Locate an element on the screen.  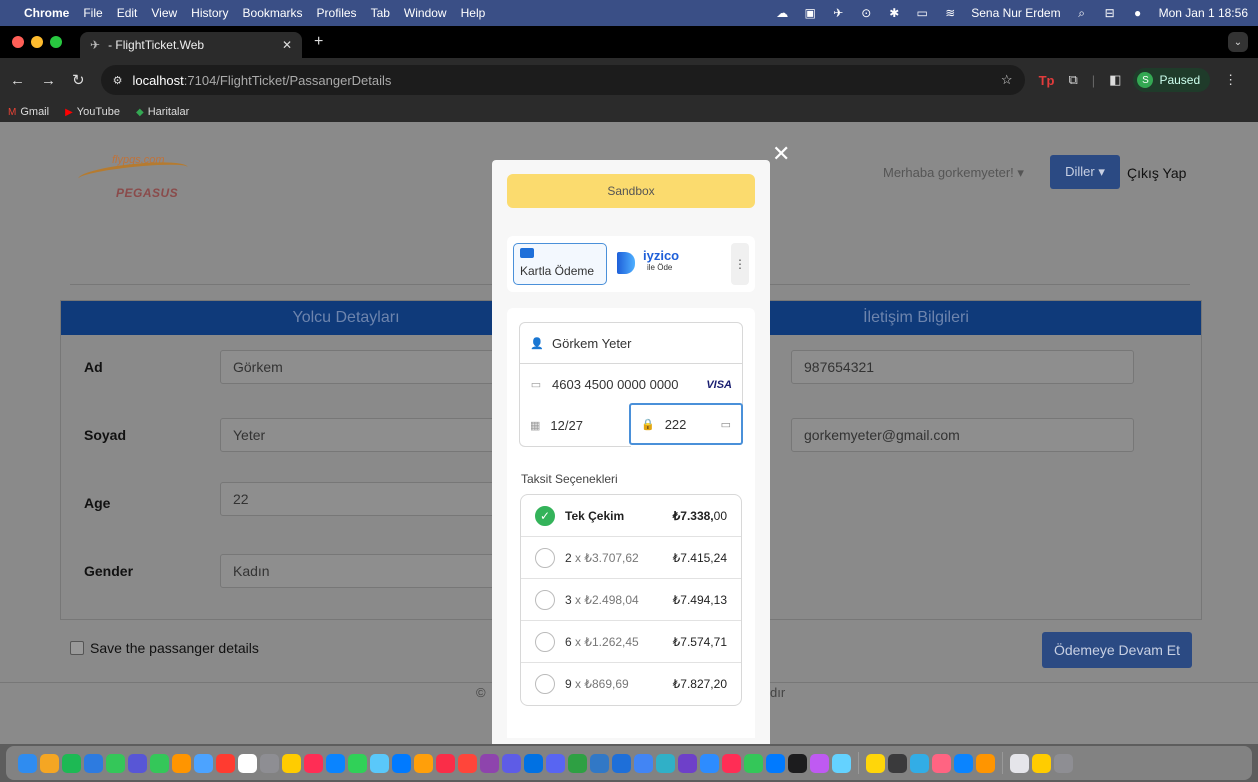
bookmark-youtube: ▶ YouTube is located at coordinates (92, 112).